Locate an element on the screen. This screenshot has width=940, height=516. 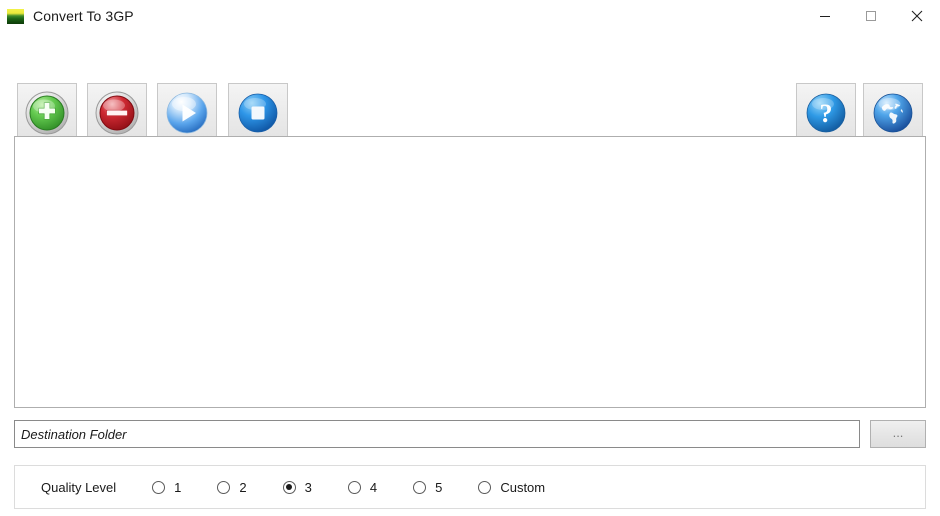
quality-radio-1: 1 is located at coordinates (166, 487).